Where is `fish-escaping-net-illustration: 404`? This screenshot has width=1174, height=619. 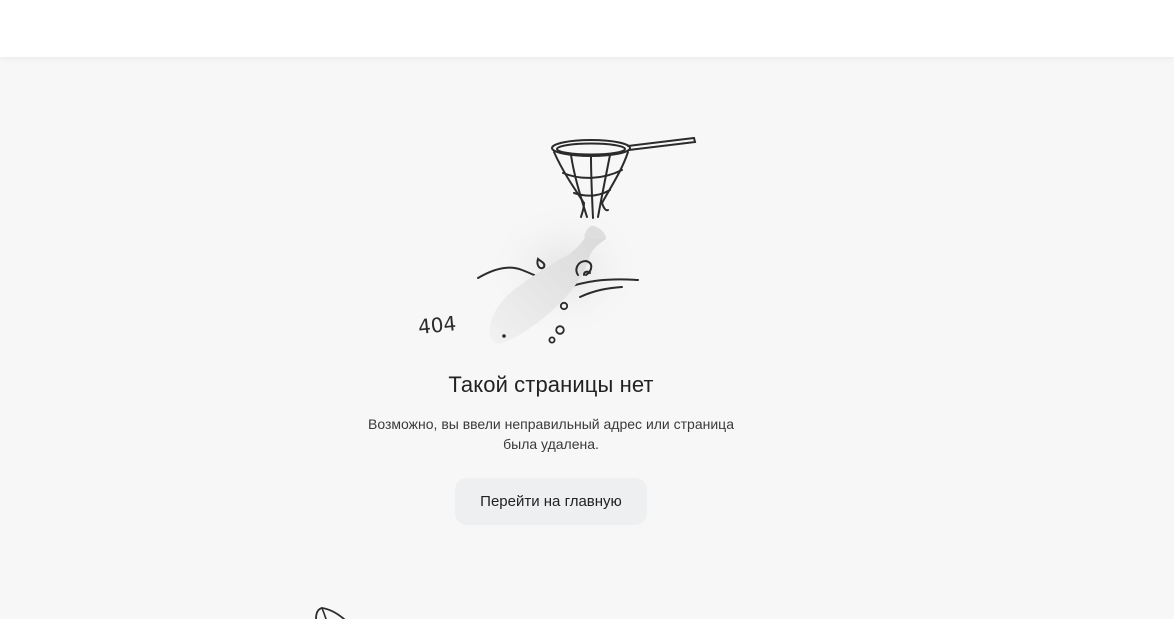
fish-escaping-net-illustration: 404 is located at coordinates (557, 240).